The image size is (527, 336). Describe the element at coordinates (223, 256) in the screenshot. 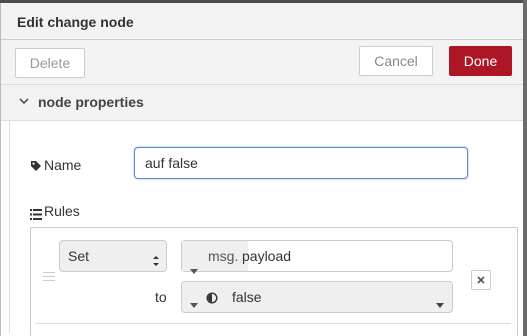

I see `property-type-label: msg.` at that location.